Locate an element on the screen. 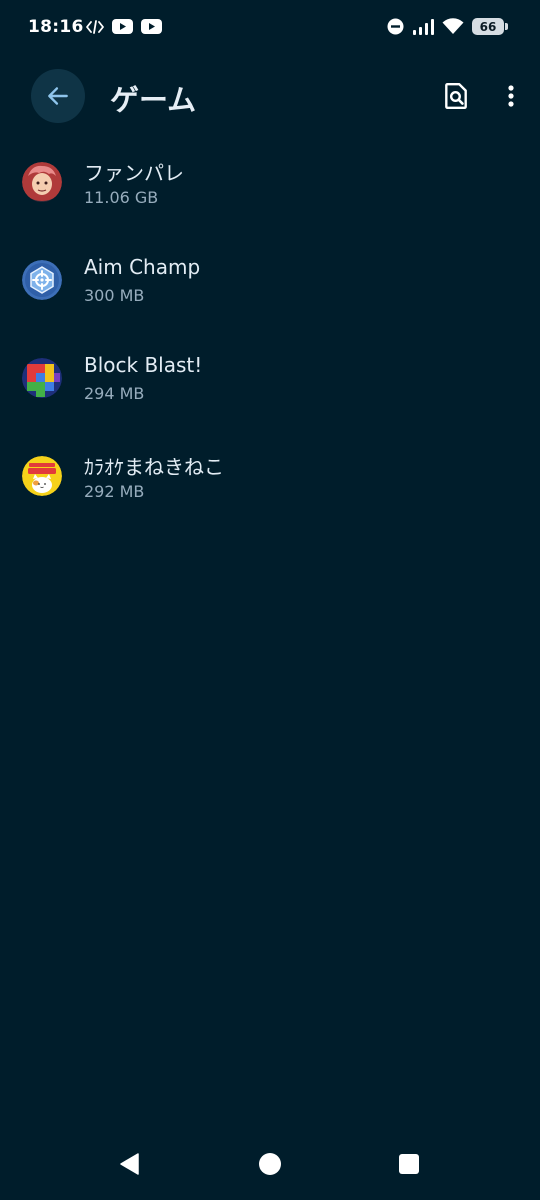 Image resolution: width=540 pixels, height=1200 pixels. karaoke-maneki-neko-app-icon is located at coordinates (42, 476).